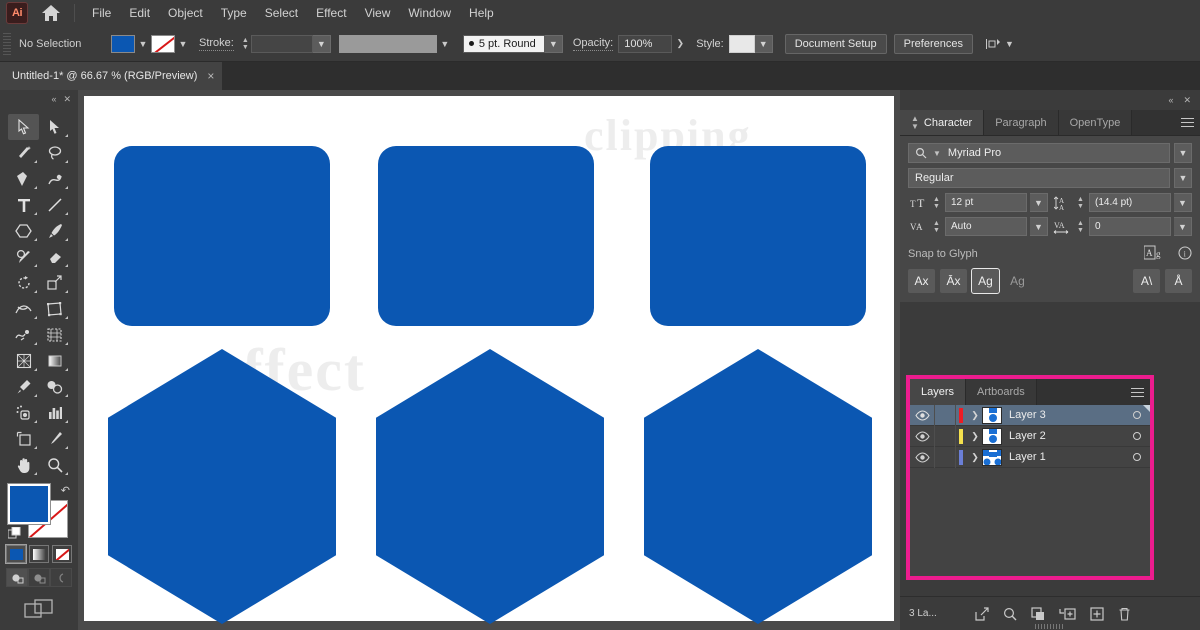  What do you see at coordinates (1137, 392) in the screenshot?
I see `layers-panel-menu-icon` at bounding box center [1137, 392].